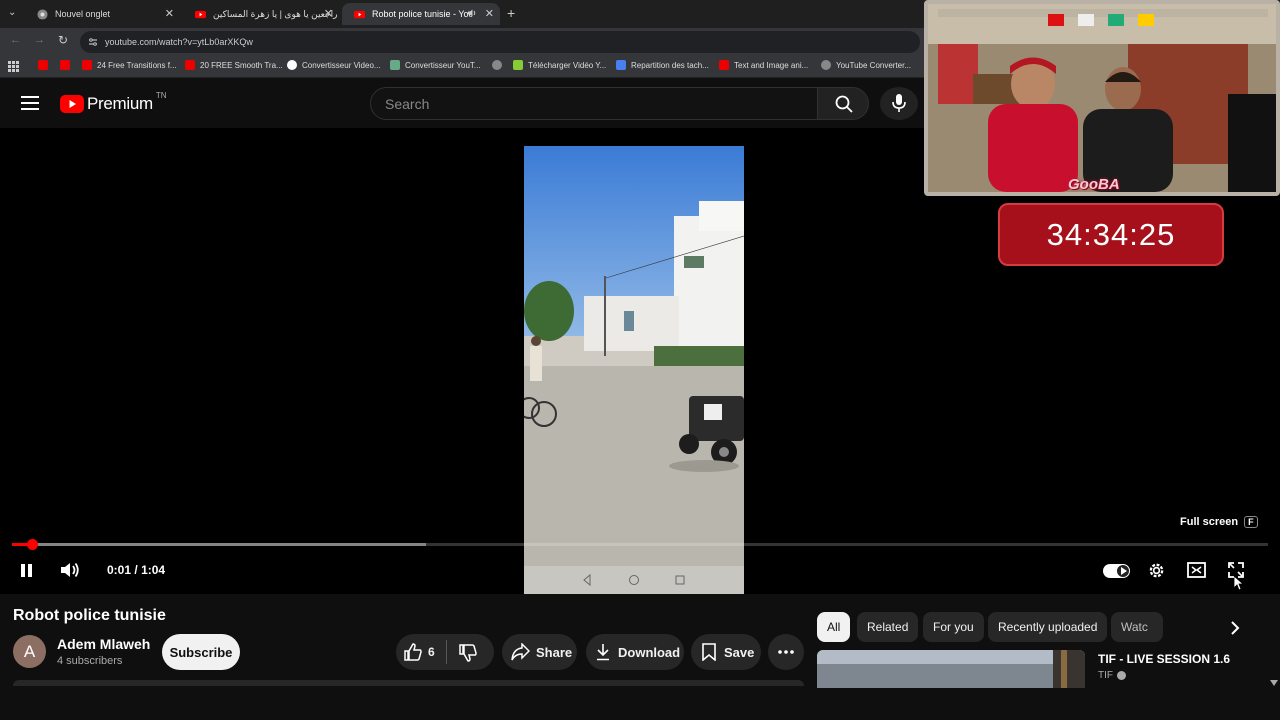 The width and height of the screenshot is (1280, 720). What do you see at coordinates (1196, 570) in the screenshot?
I see `miniplayer-icon` at bounding box center [1196, 570].